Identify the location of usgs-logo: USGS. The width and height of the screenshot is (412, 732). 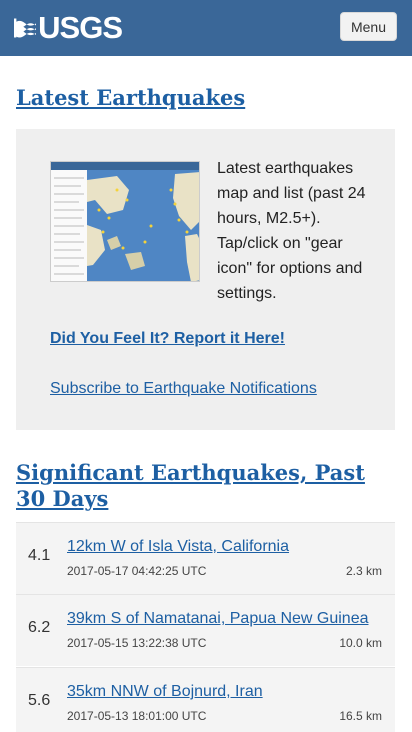
(68, 27).